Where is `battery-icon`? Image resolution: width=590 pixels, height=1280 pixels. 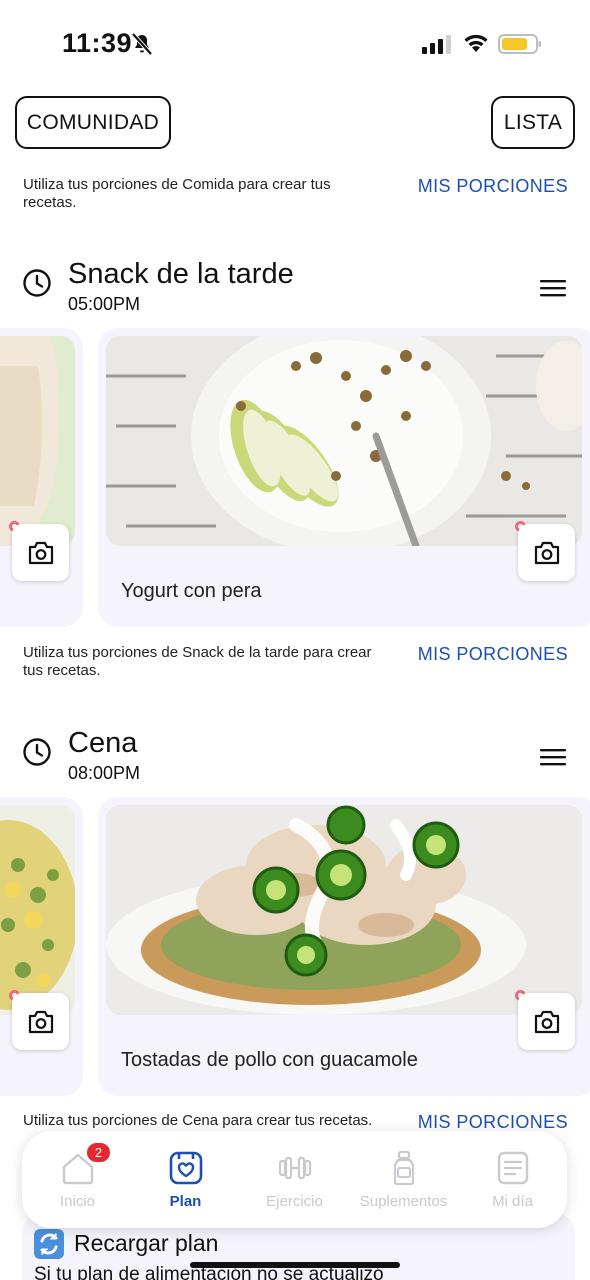
battery-icon is located at coordinates (519, 44).